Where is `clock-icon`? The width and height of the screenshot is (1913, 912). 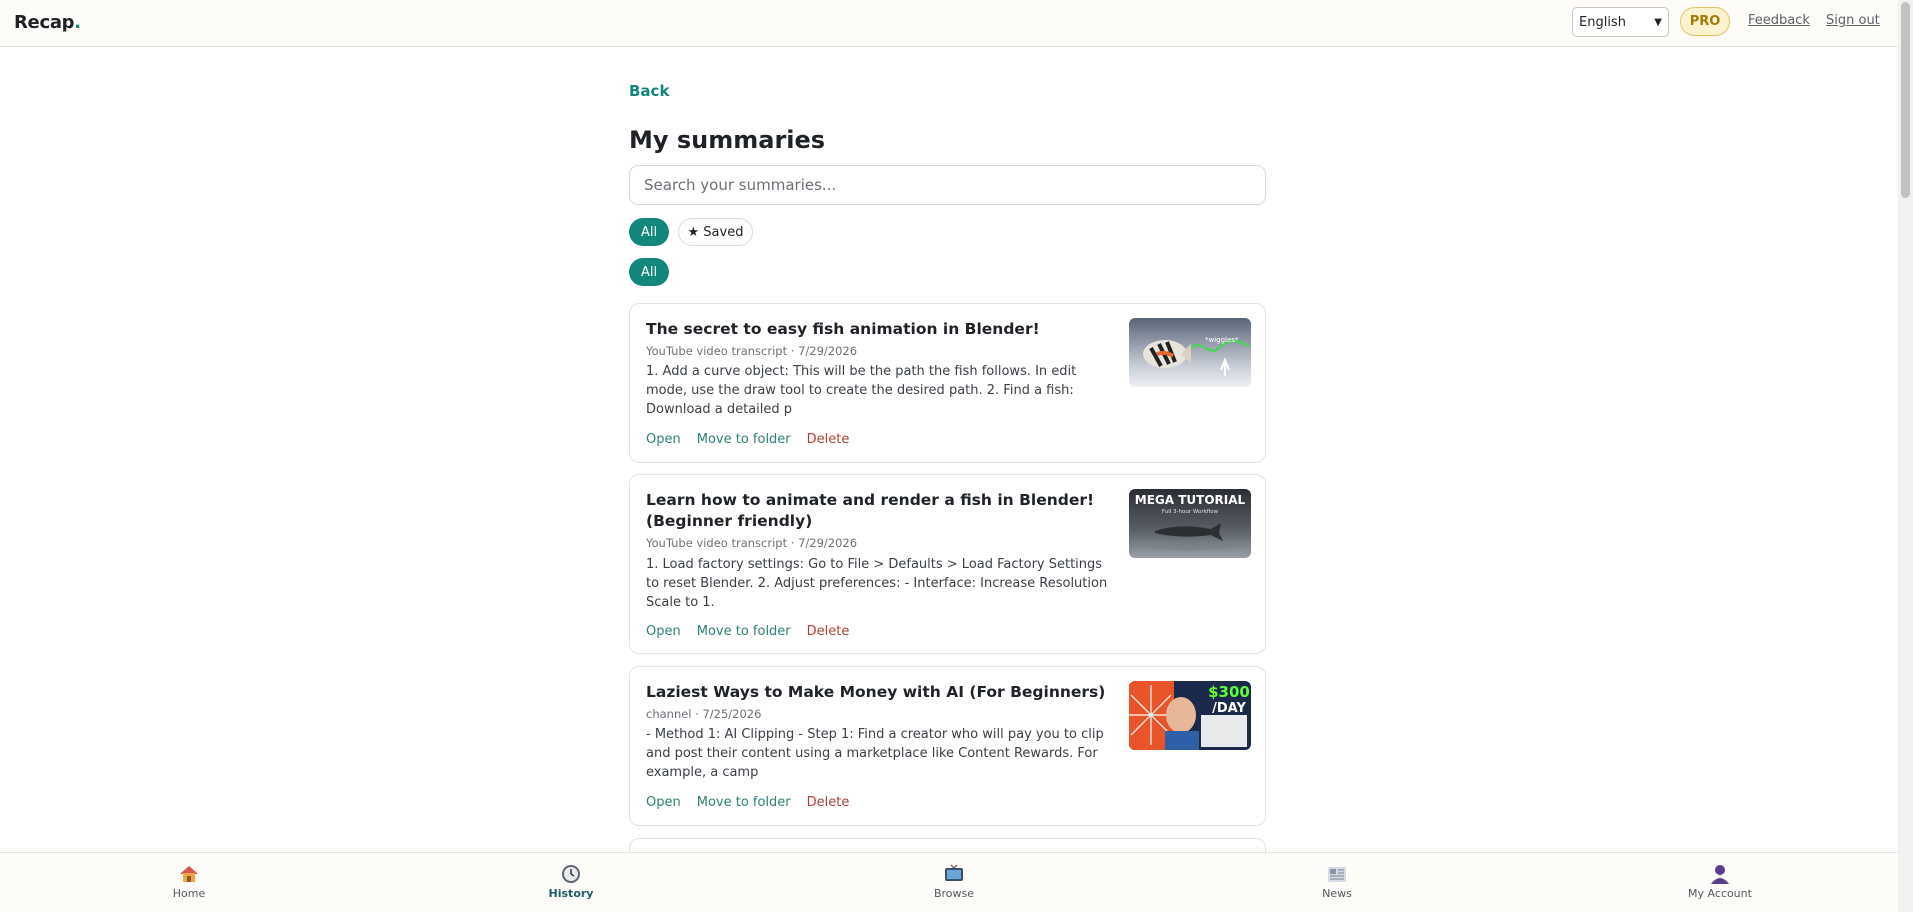
clock-icon is located at coordinates (571, 874).